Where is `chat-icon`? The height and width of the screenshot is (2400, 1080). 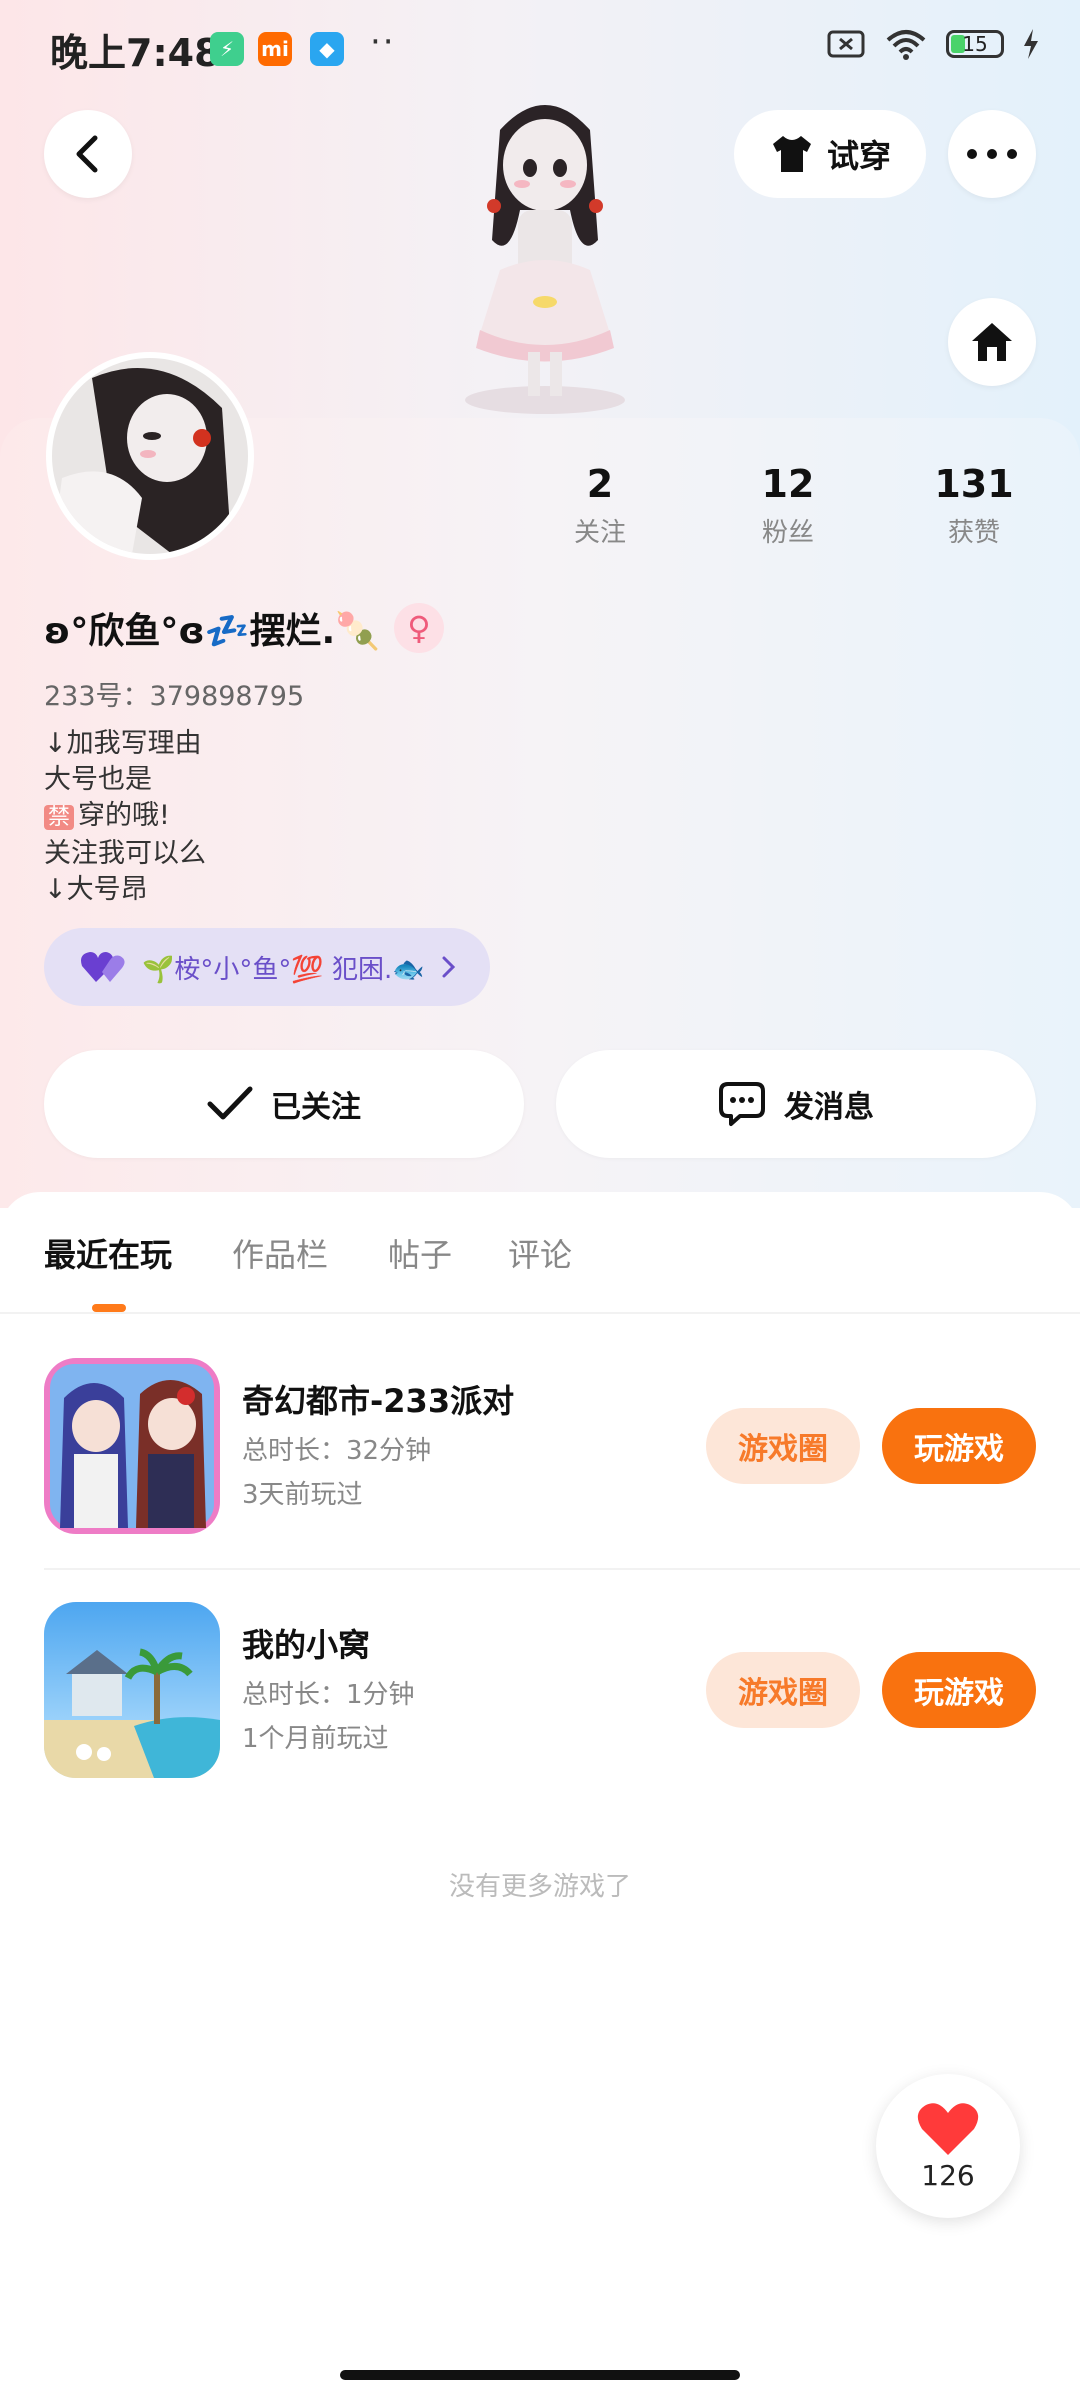 chat-icon is located at coordinates (742, 1104).